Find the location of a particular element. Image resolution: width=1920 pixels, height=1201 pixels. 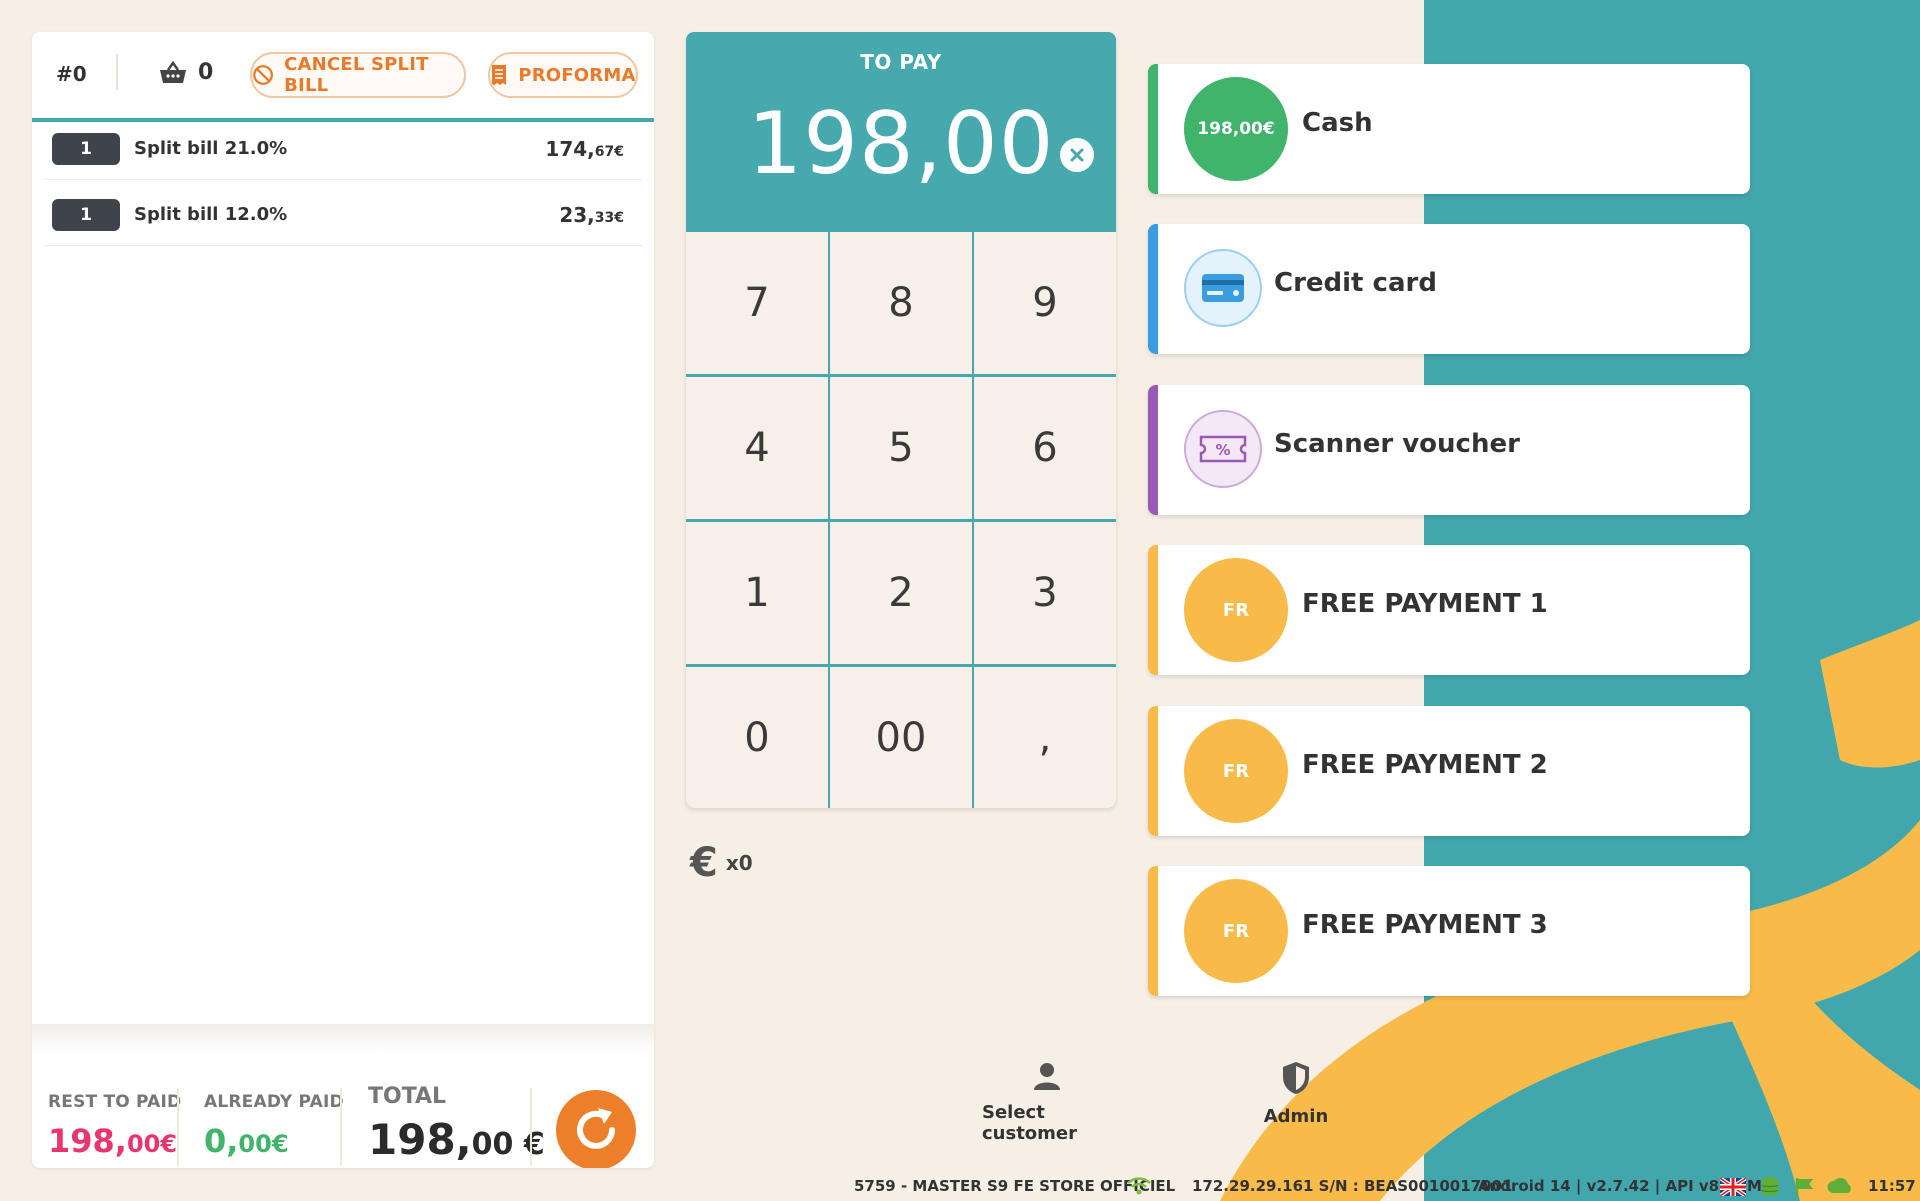

payment-free-1-button: FR FREE PAYMENT 1 is located at coordinates (1449, 610).